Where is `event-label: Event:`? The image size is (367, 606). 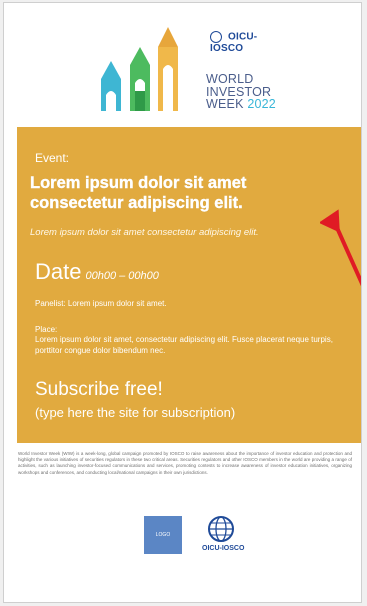
event-label: Event: is located at coordinates (52, 158).